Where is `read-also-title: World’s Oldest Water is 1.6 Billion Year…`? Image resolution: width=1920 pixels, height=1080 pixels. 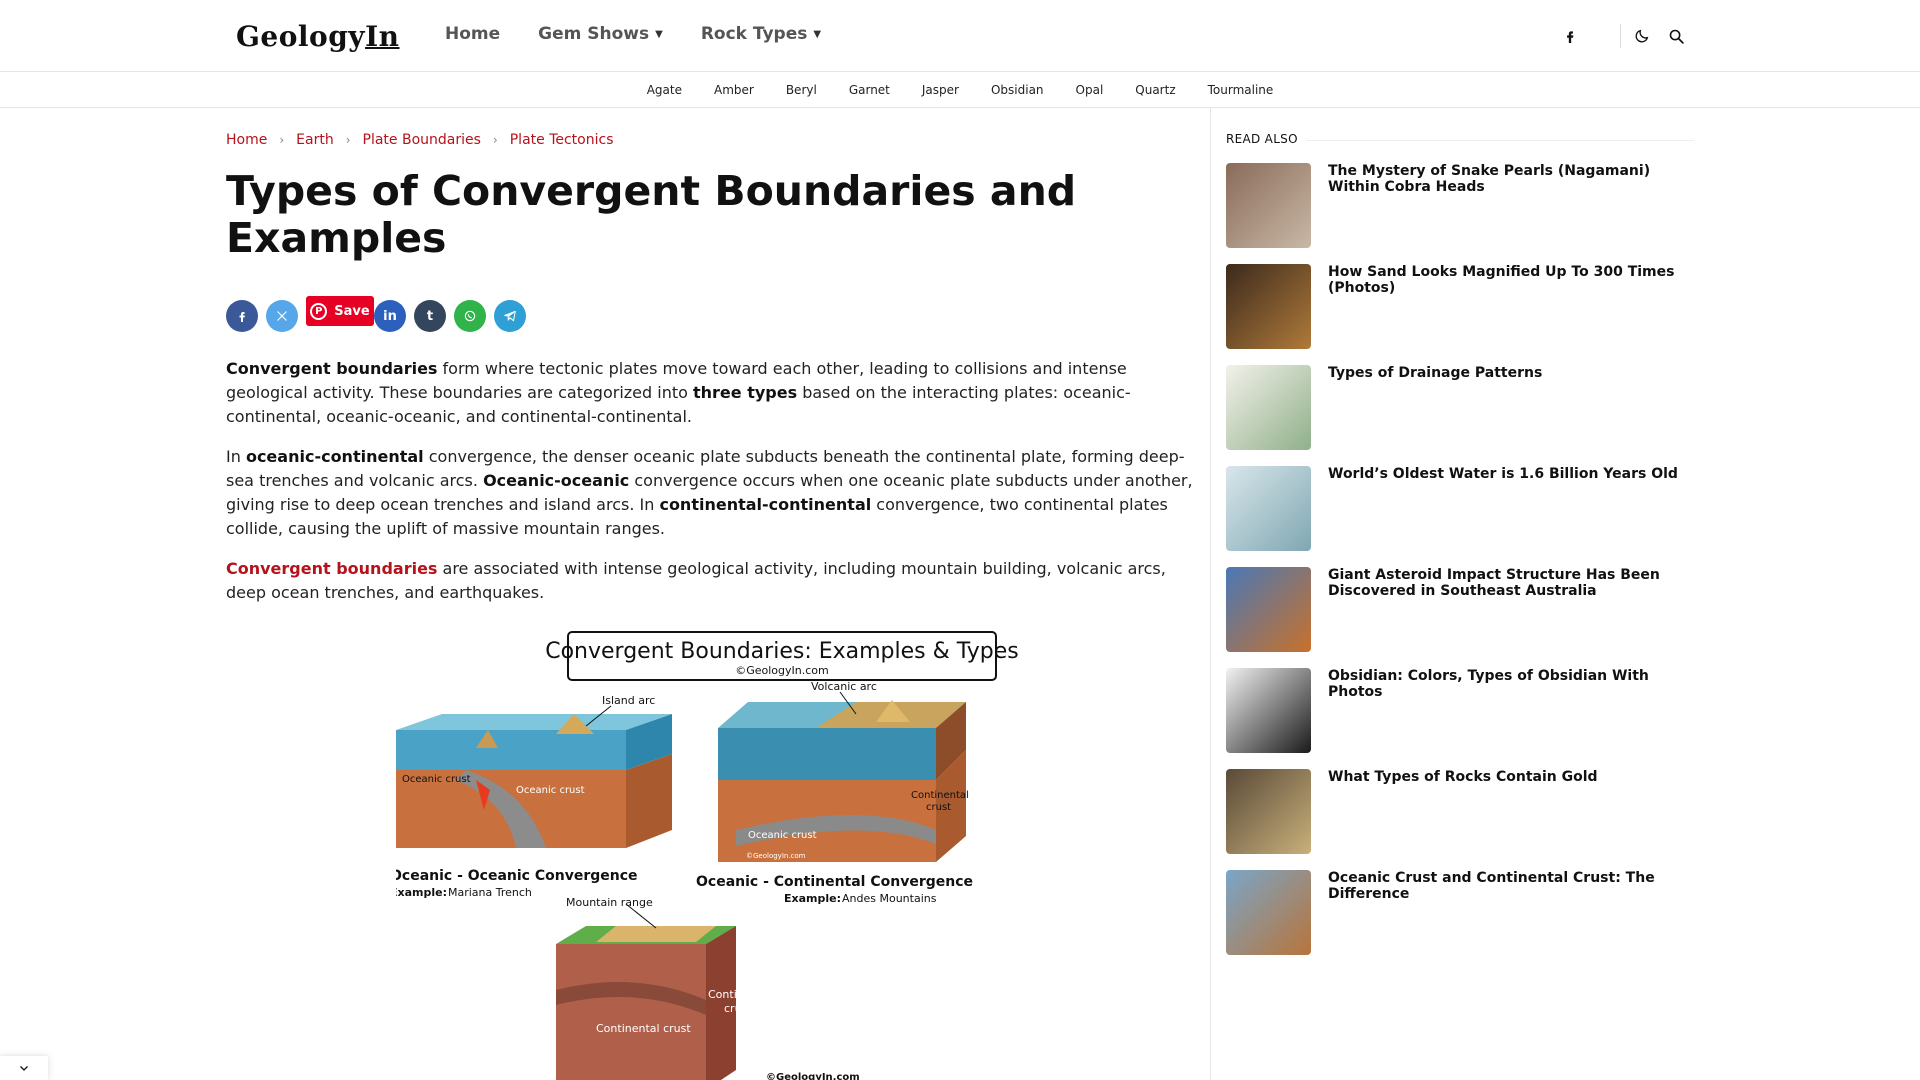
read-also-title: World’s Oldest Water is 1.6 Billion Year… is located at coordinates (1508, 474).